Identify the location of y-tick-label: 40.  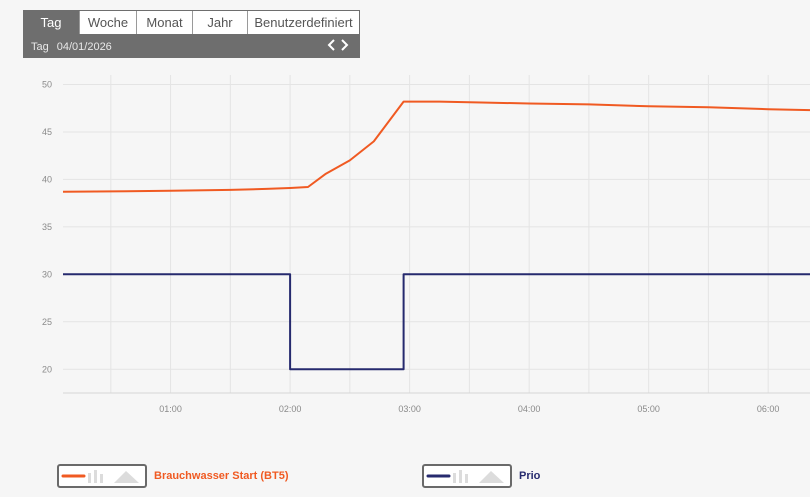
(47, 179).